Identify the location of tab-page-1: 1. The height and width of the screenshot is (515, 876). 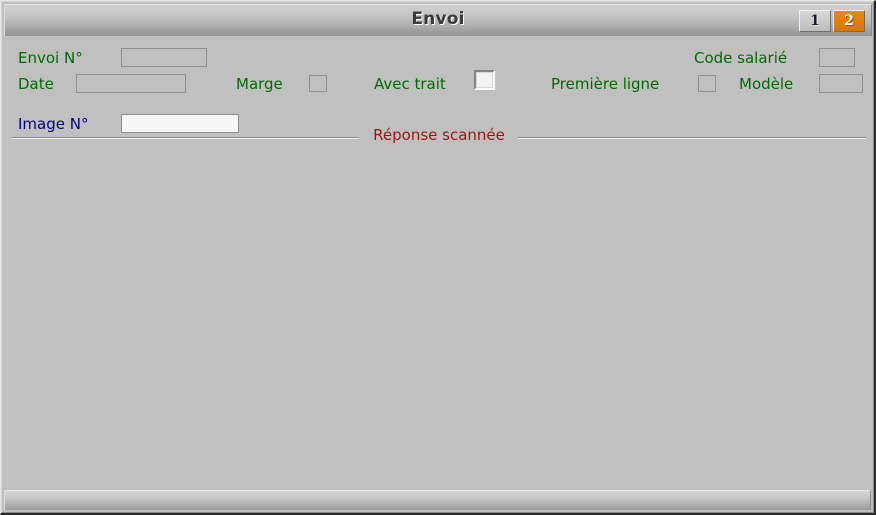
(815, 21).